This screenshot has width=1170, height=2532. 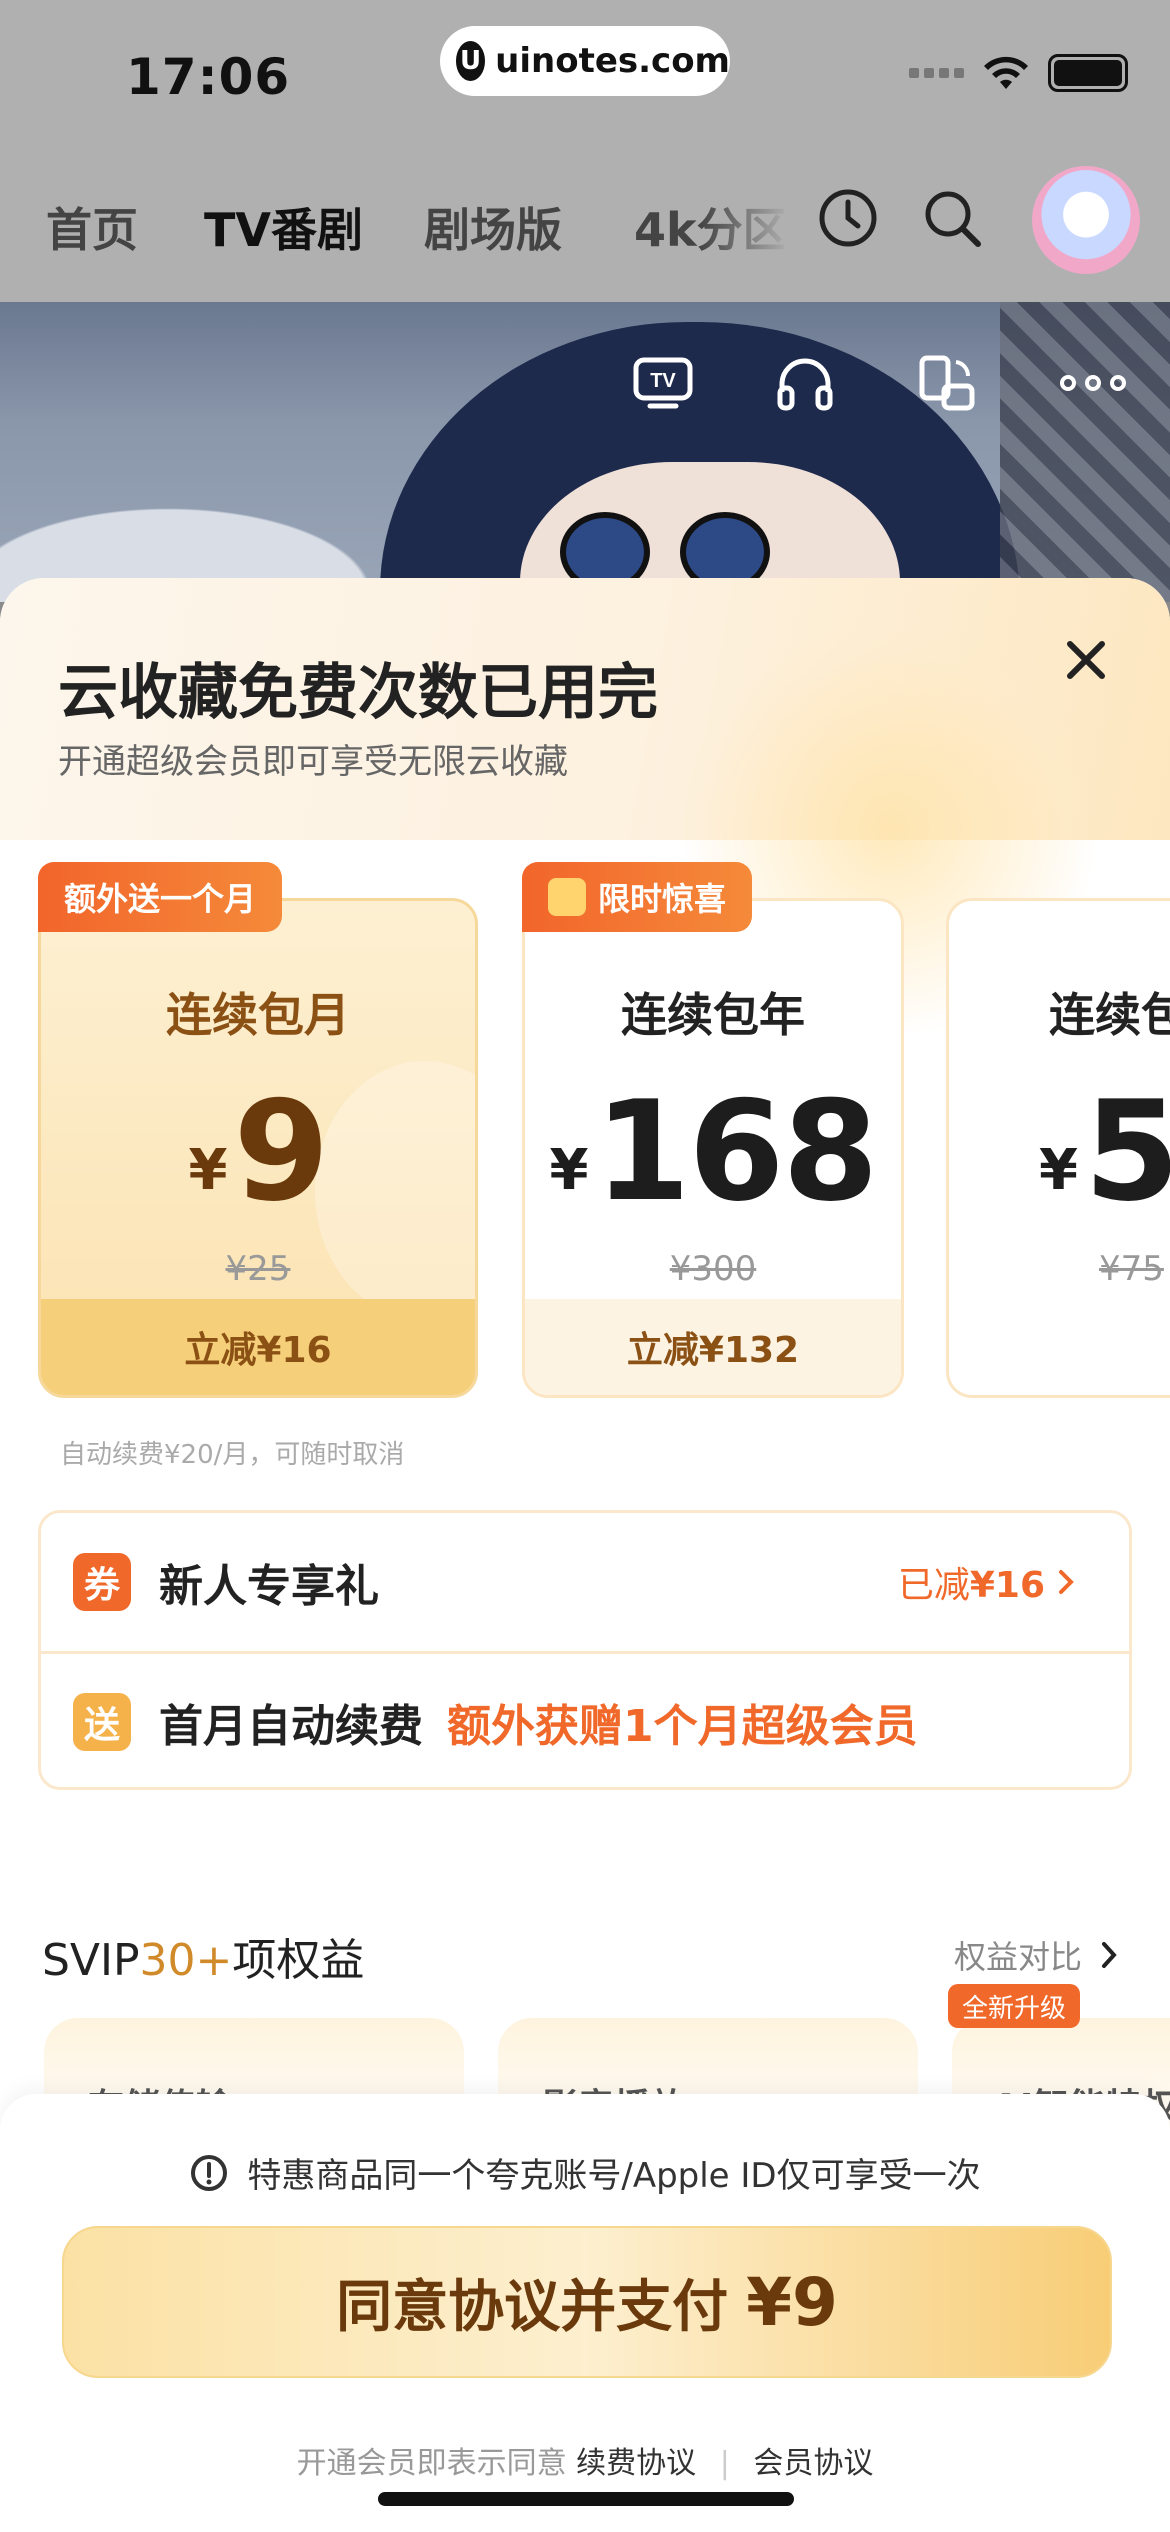 I want to click on plan-price: ¥58, so click(x=1059, y=1151).